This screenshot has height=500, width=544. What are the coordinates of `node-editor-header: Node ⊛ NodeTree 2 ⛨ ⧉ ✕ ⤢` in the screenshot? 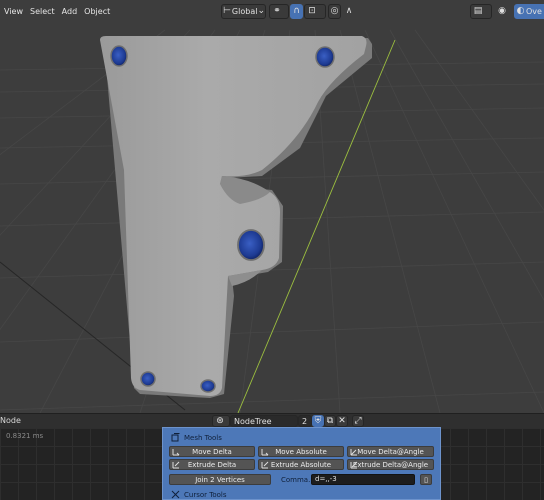 It's located at (272, 420).